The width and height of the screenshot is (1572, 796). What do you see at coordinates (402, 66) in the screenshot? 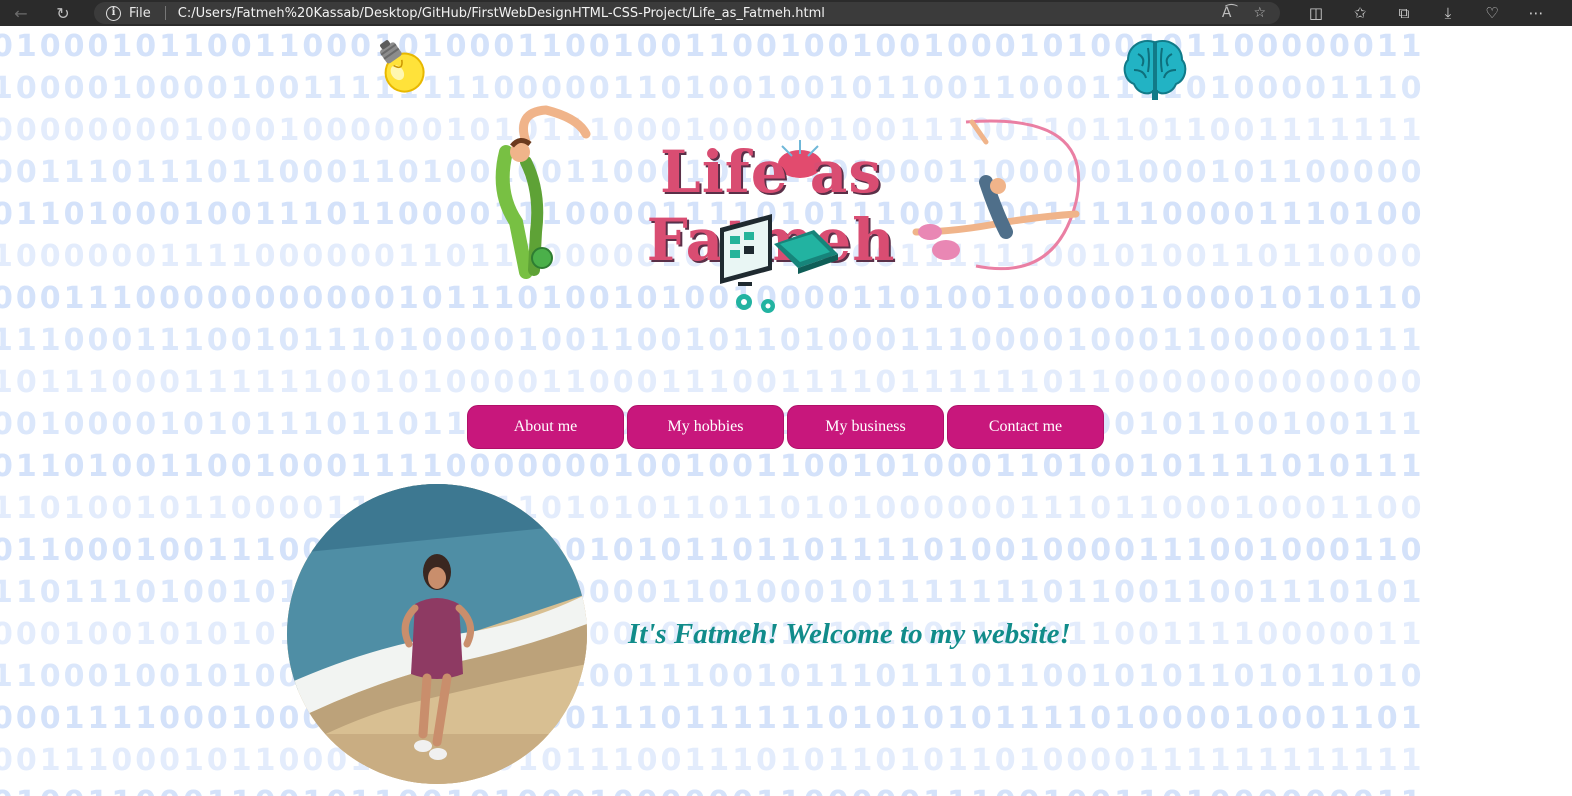
I see `light-bulb-icon` at bounding box center [402, 66].